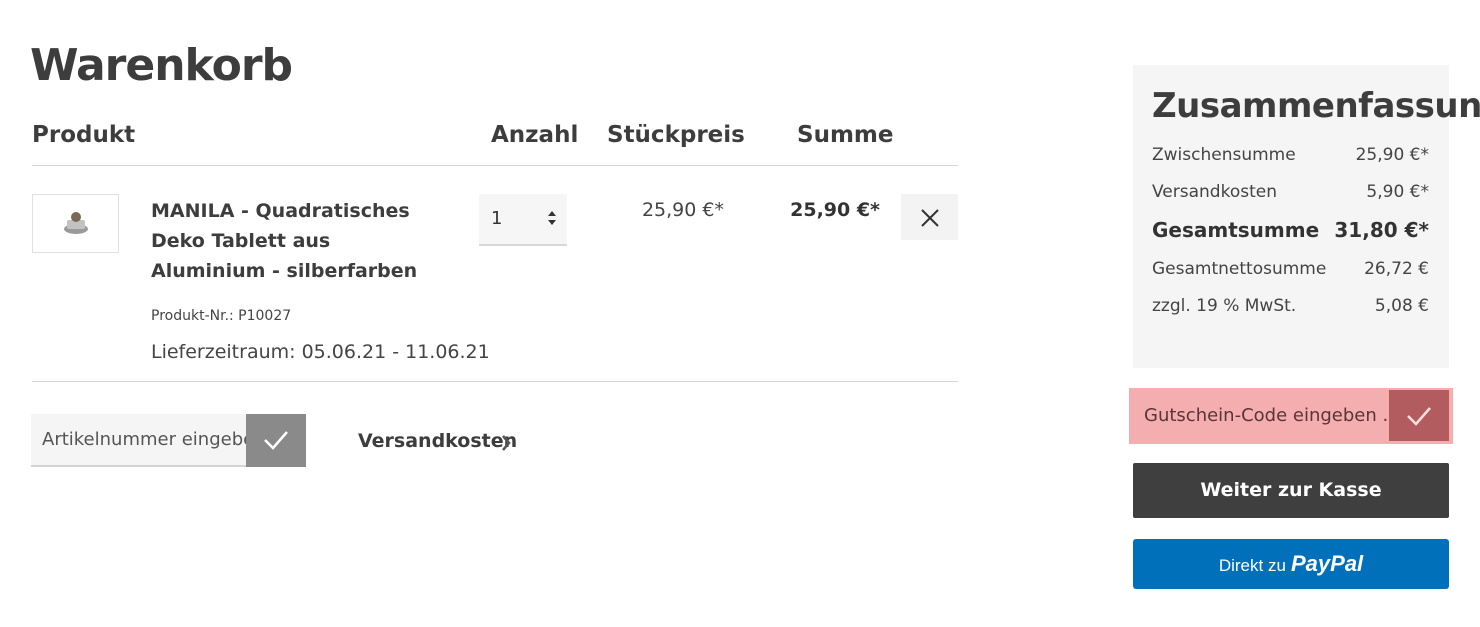 The image size is (1480, 627). Describe the element at coordinates (1316, 106) in the screenshot. I see `summary-title: Zusammenfassung` at that location.